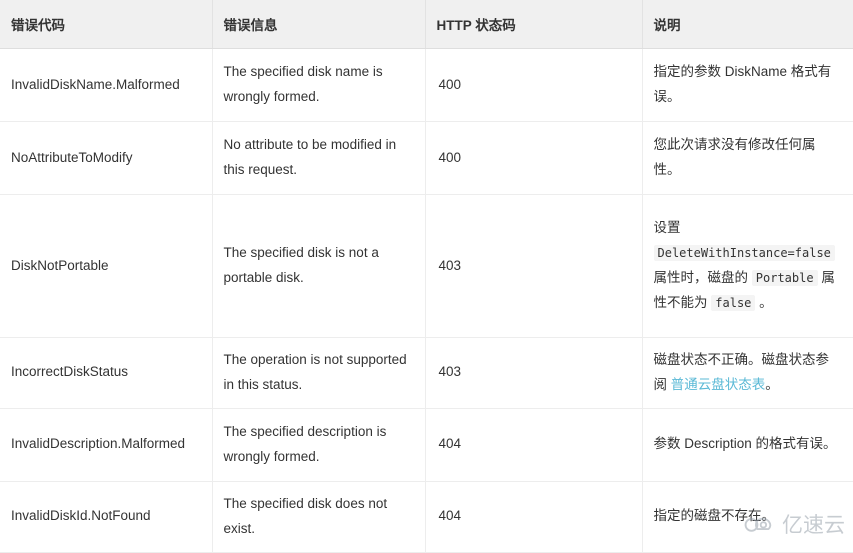  What do you see at coordinates (106, 445) in the screenshot?
I see `cell-error-code: InvalidDescription.Malformed` at bounding box center [106, 445].